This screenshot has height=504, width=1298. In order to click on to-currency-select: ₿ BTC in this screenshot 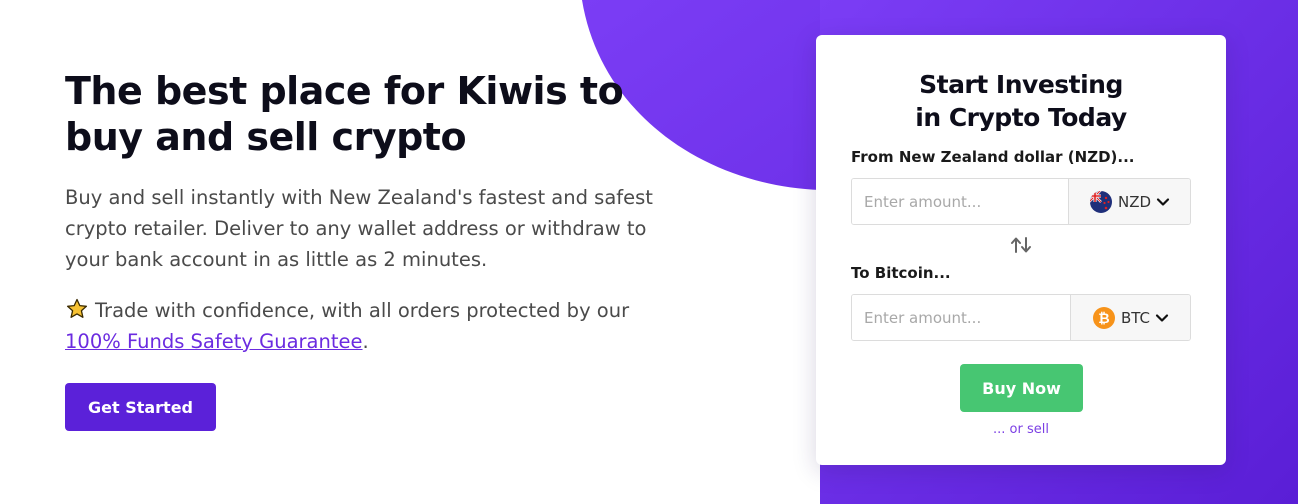, I will do `click(1130, 317)`.